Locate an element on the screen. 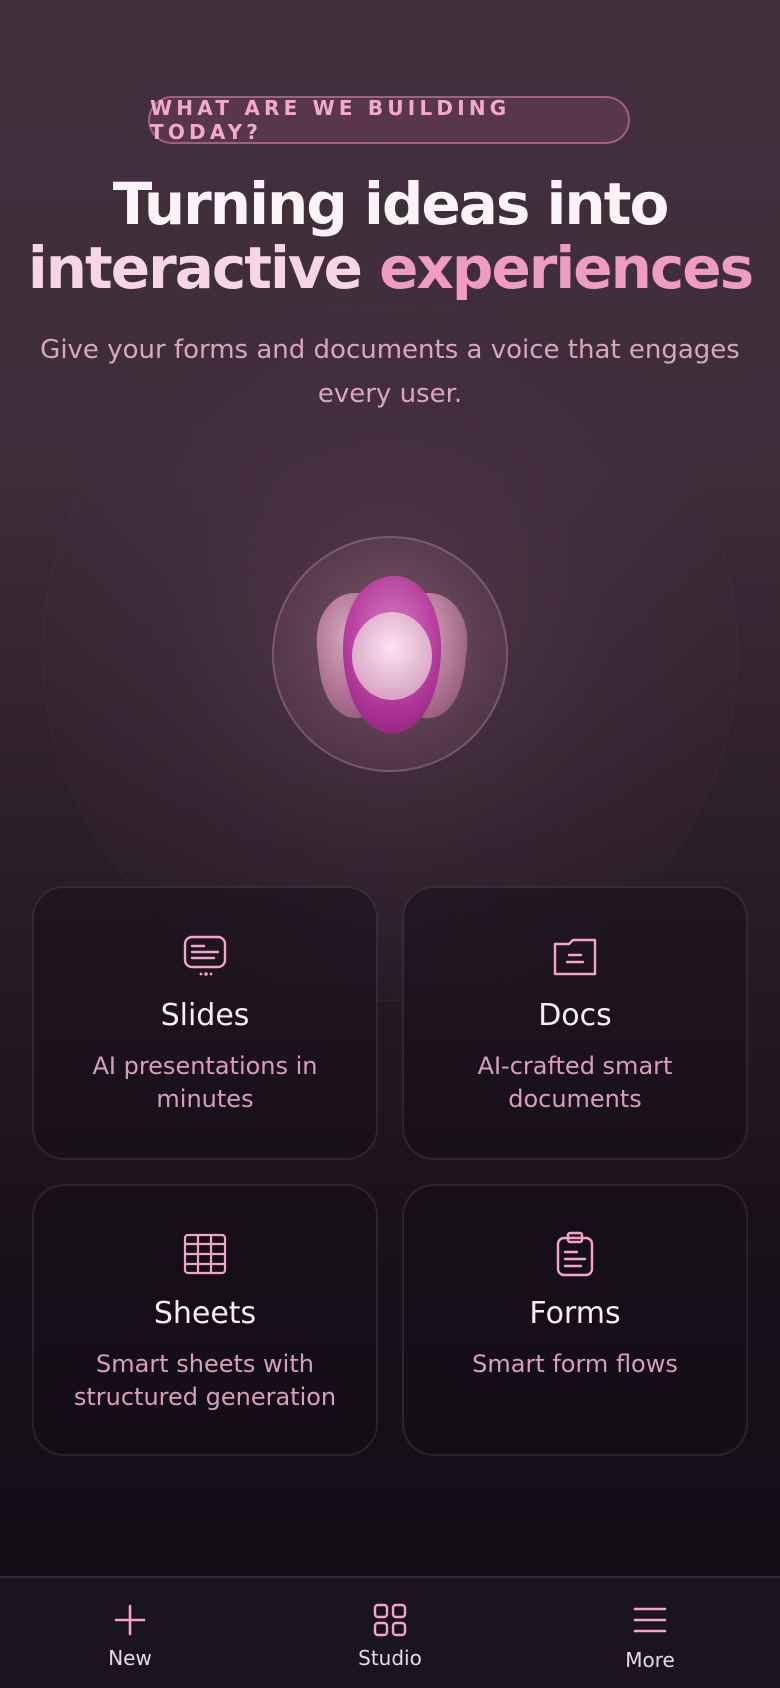 This screenshot has width=780, height=1688. flower-orb-icon is located at coordinates (392, 654).